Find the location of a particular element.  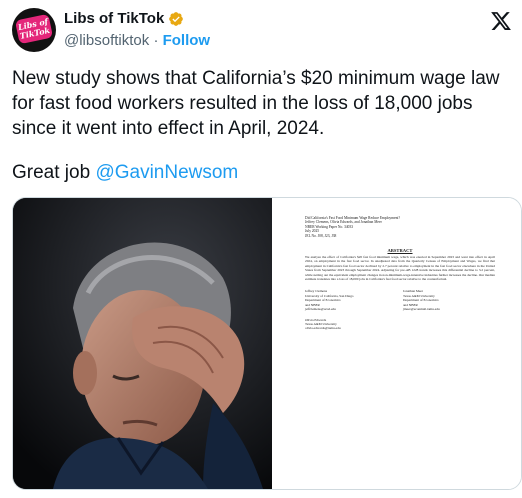

author-line: jeffclemens@ucsd.edu is located at coordinates (320, 309).